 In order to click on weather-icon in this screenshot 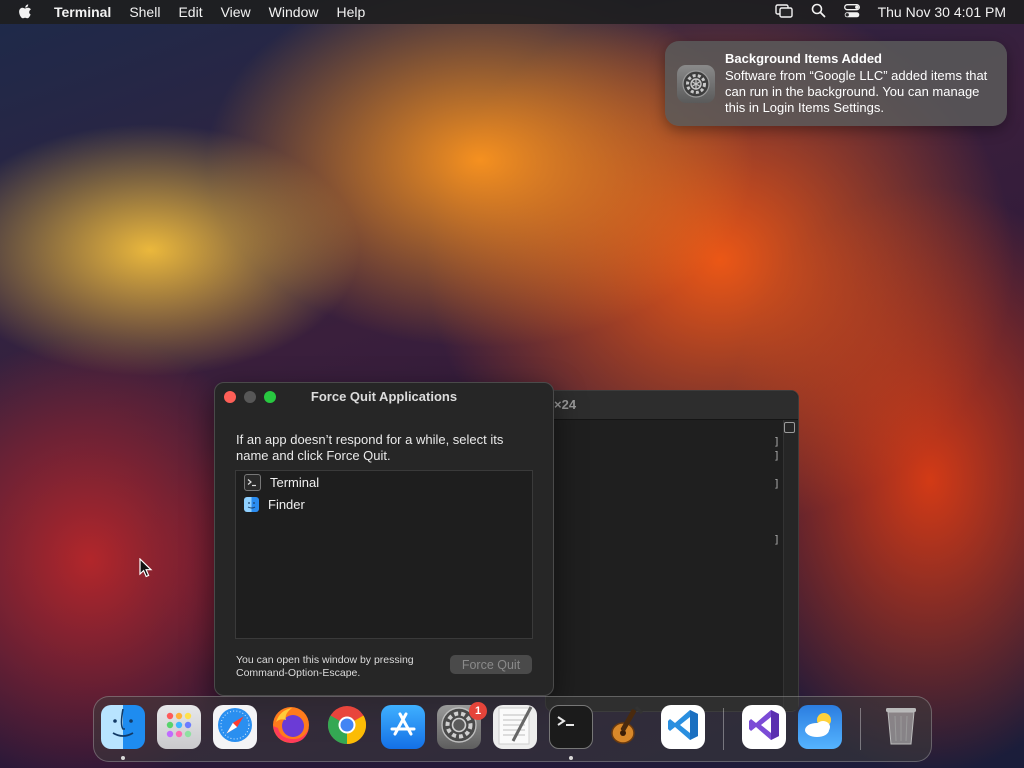, I will do `click(820, 727)`.